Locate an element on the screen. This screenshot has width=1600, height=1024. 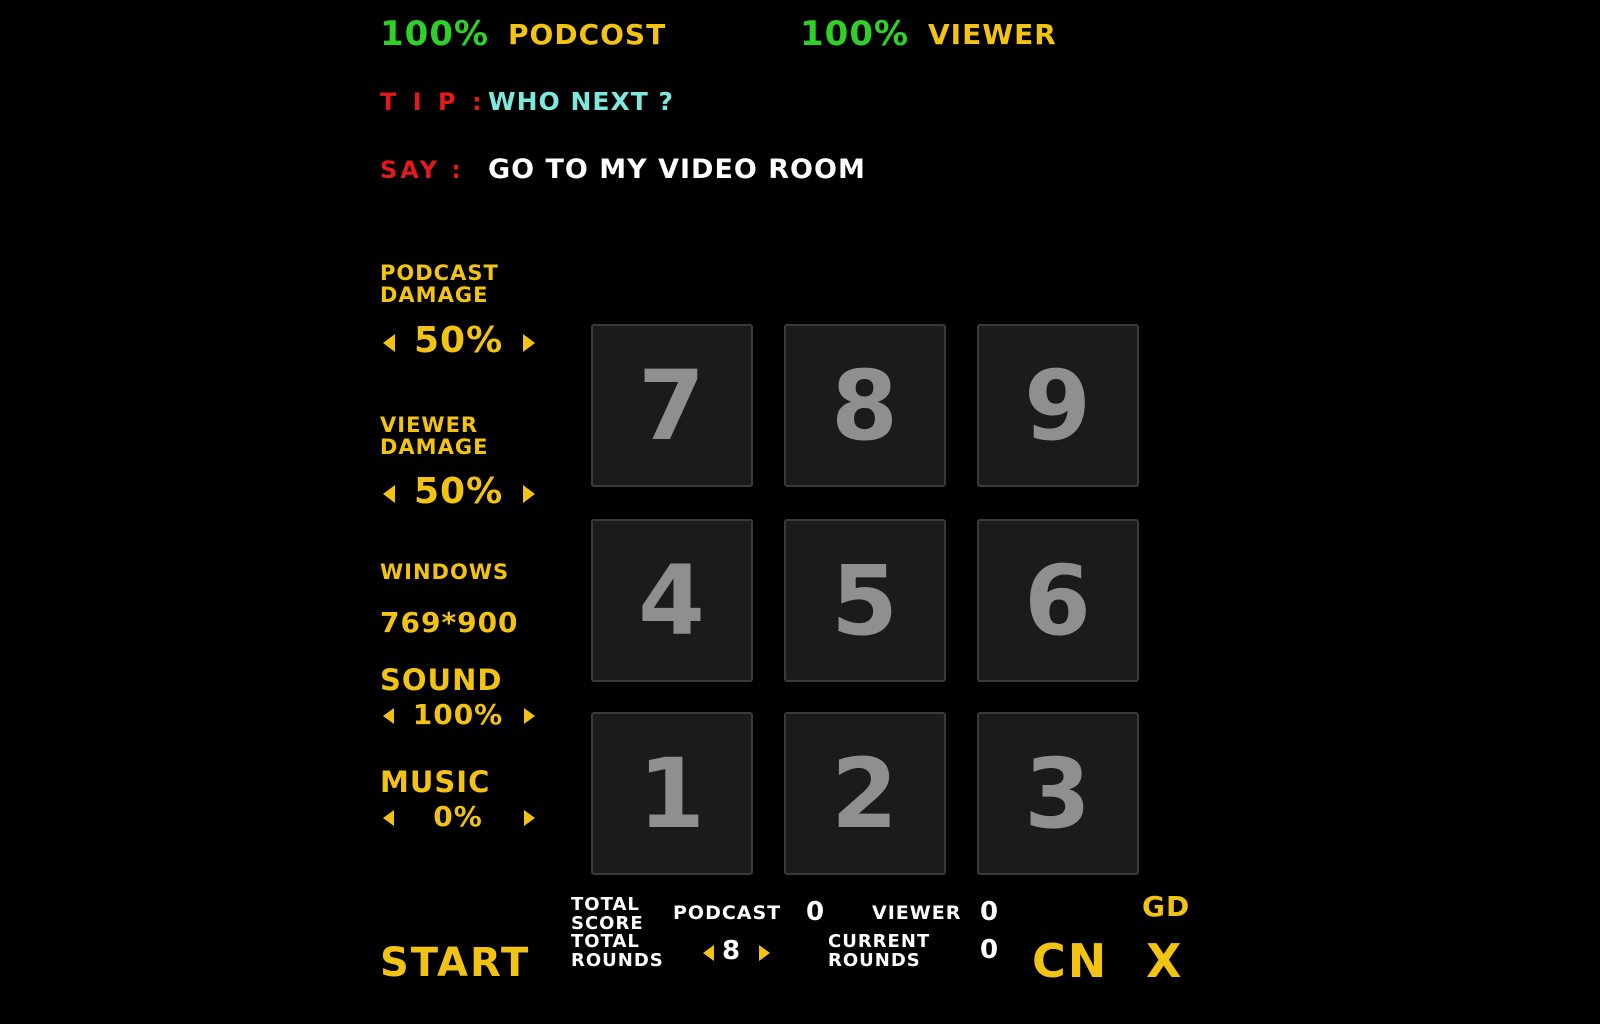
total-rounds-label: TOTAL ROUNDS is located at coordinates (617, 951).